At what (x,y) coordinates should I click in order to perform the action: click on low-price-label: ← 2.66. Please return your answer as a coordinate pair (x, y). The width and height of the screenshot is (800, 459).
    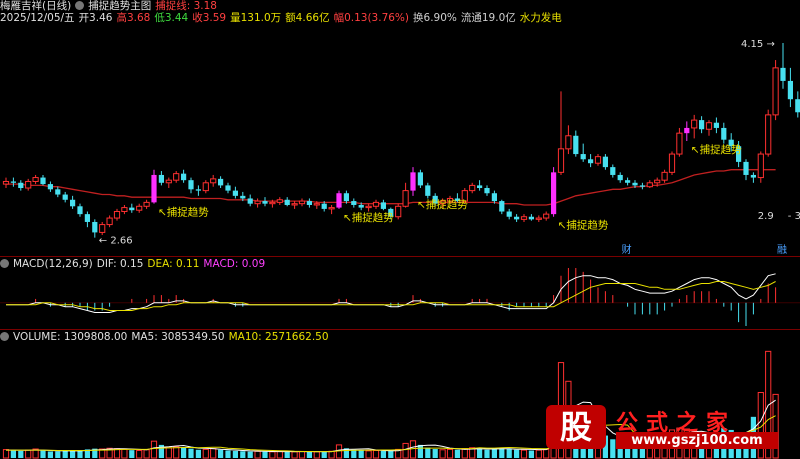
    Looking at the image, I should click on (116, 241).